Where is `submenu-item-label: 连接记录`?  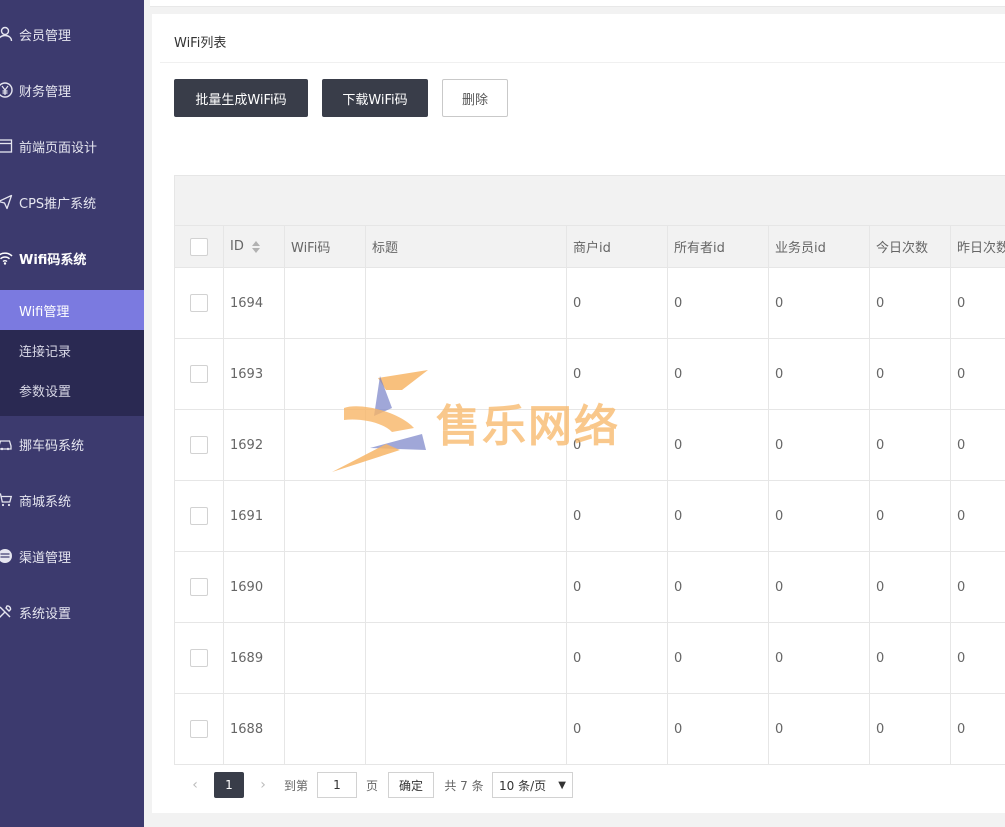 submenu-item-label: 连接记录 is located at coordinates (45, 352).